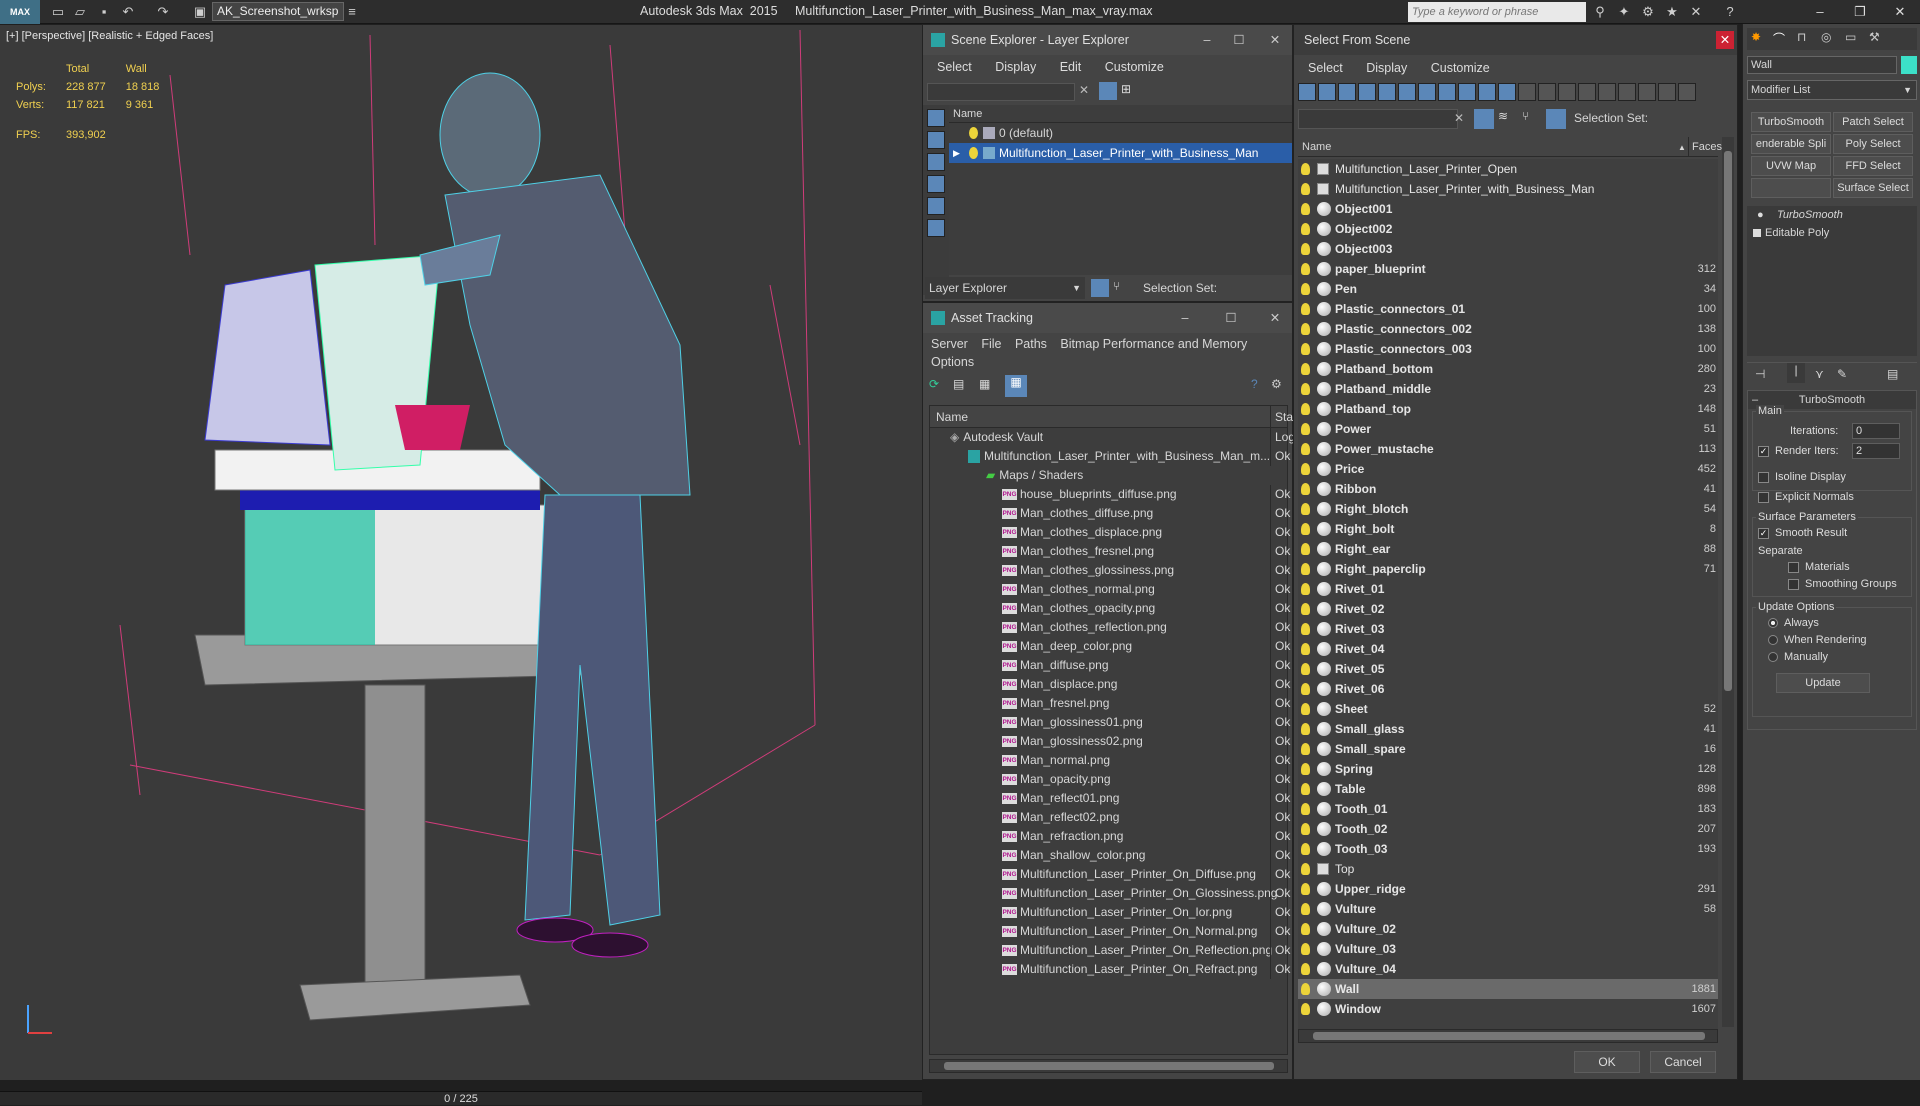  I want to click on asset-map-row: PNG Man_clothes_opacity.png Ok, so click(1110, 608).